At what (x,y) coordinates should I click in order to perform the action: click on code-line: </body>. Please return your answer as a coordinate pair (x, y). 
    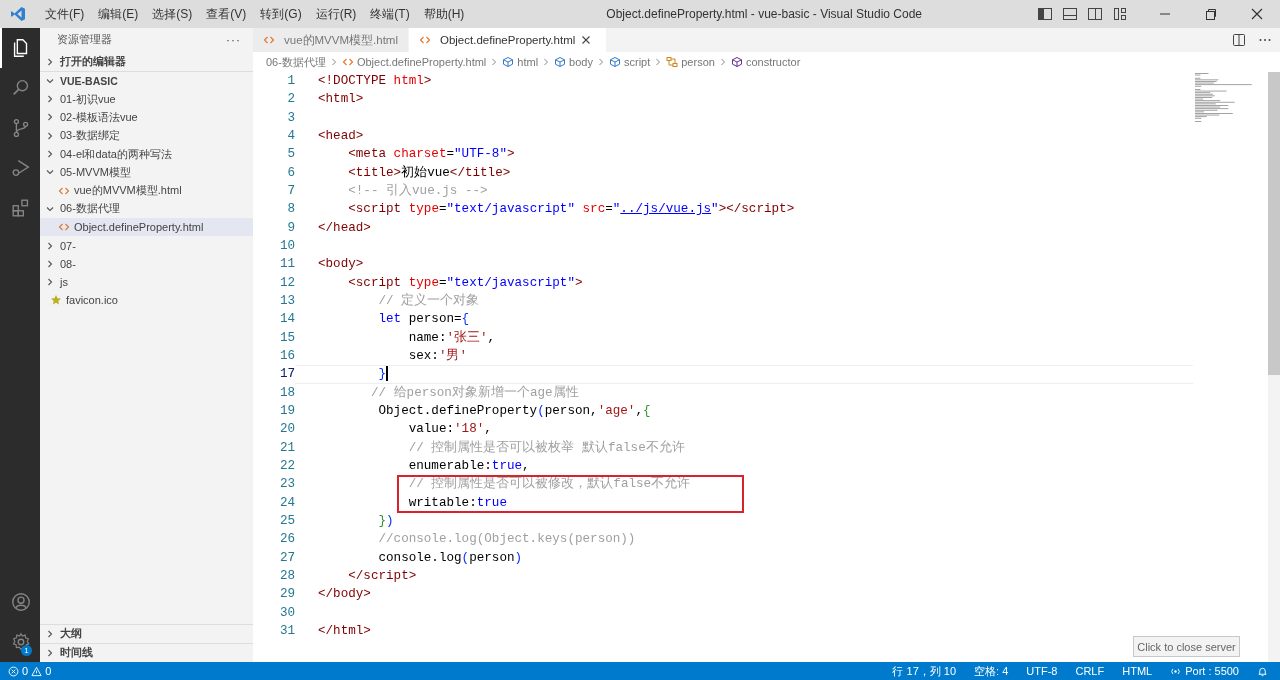
    Looking at the image, I should click on (345, 595).